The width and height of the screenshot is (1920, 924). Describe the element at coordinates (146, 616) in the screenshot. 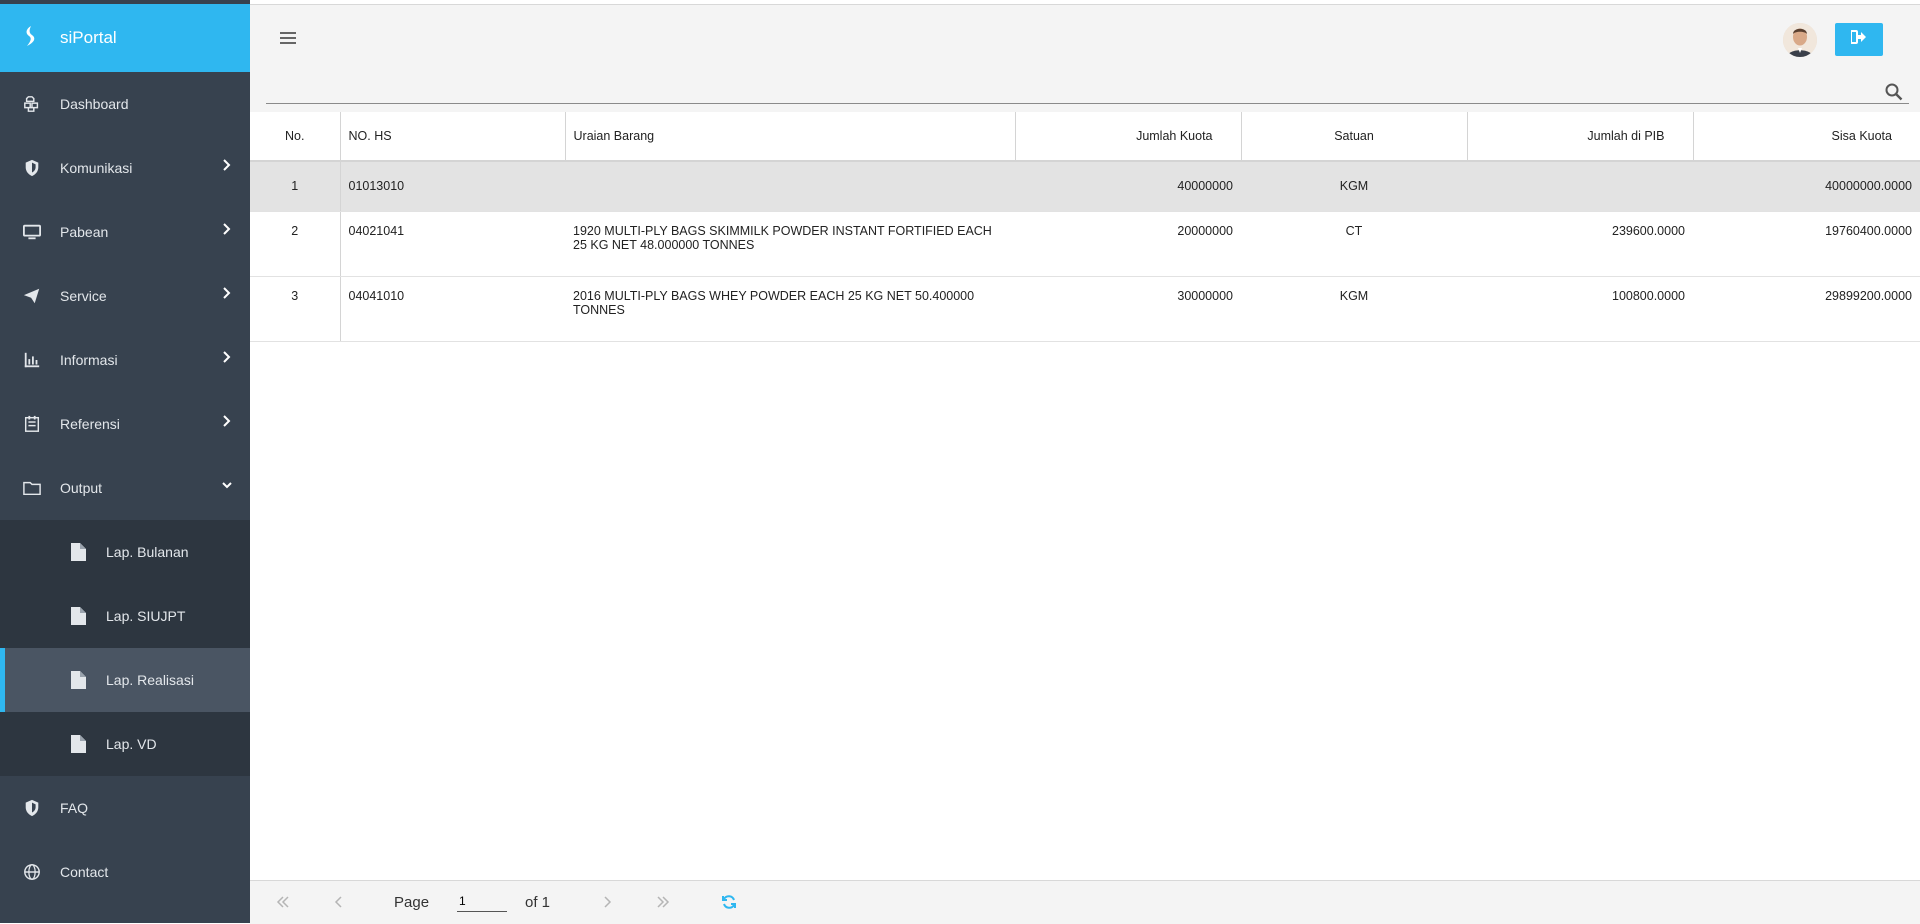

I see `sidebar-item-label: Lap. SIUJPT` at that location.